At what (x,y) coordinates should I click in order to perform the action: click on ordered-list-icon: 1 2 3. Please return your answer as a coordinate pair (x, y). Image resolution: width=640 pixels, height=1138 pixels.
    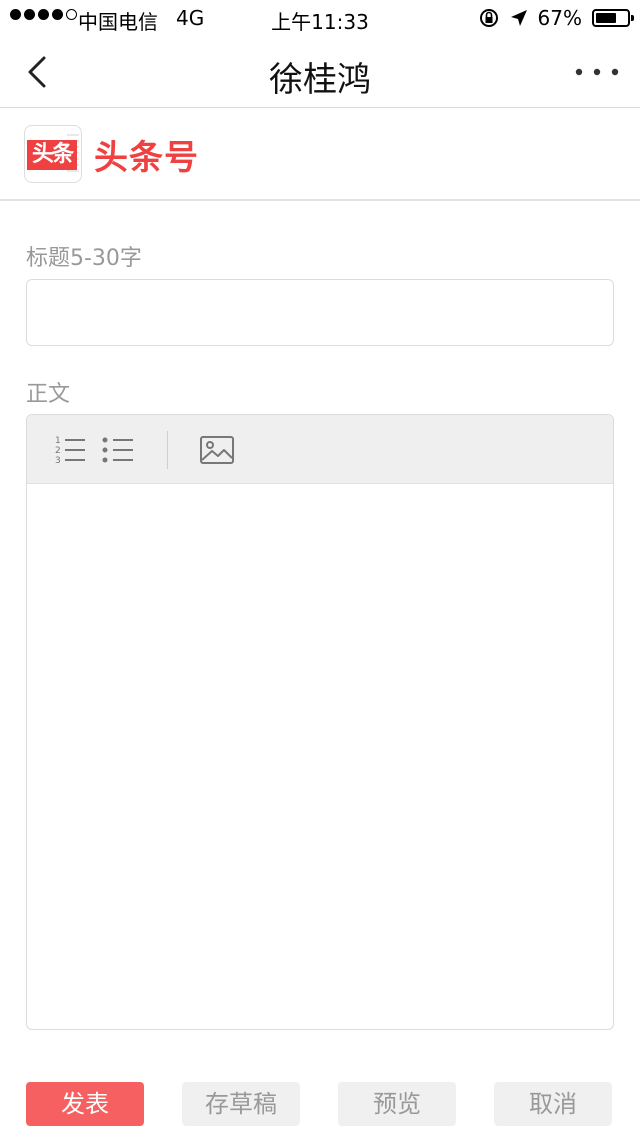
    Looking at the image, I should click on (70, 450).